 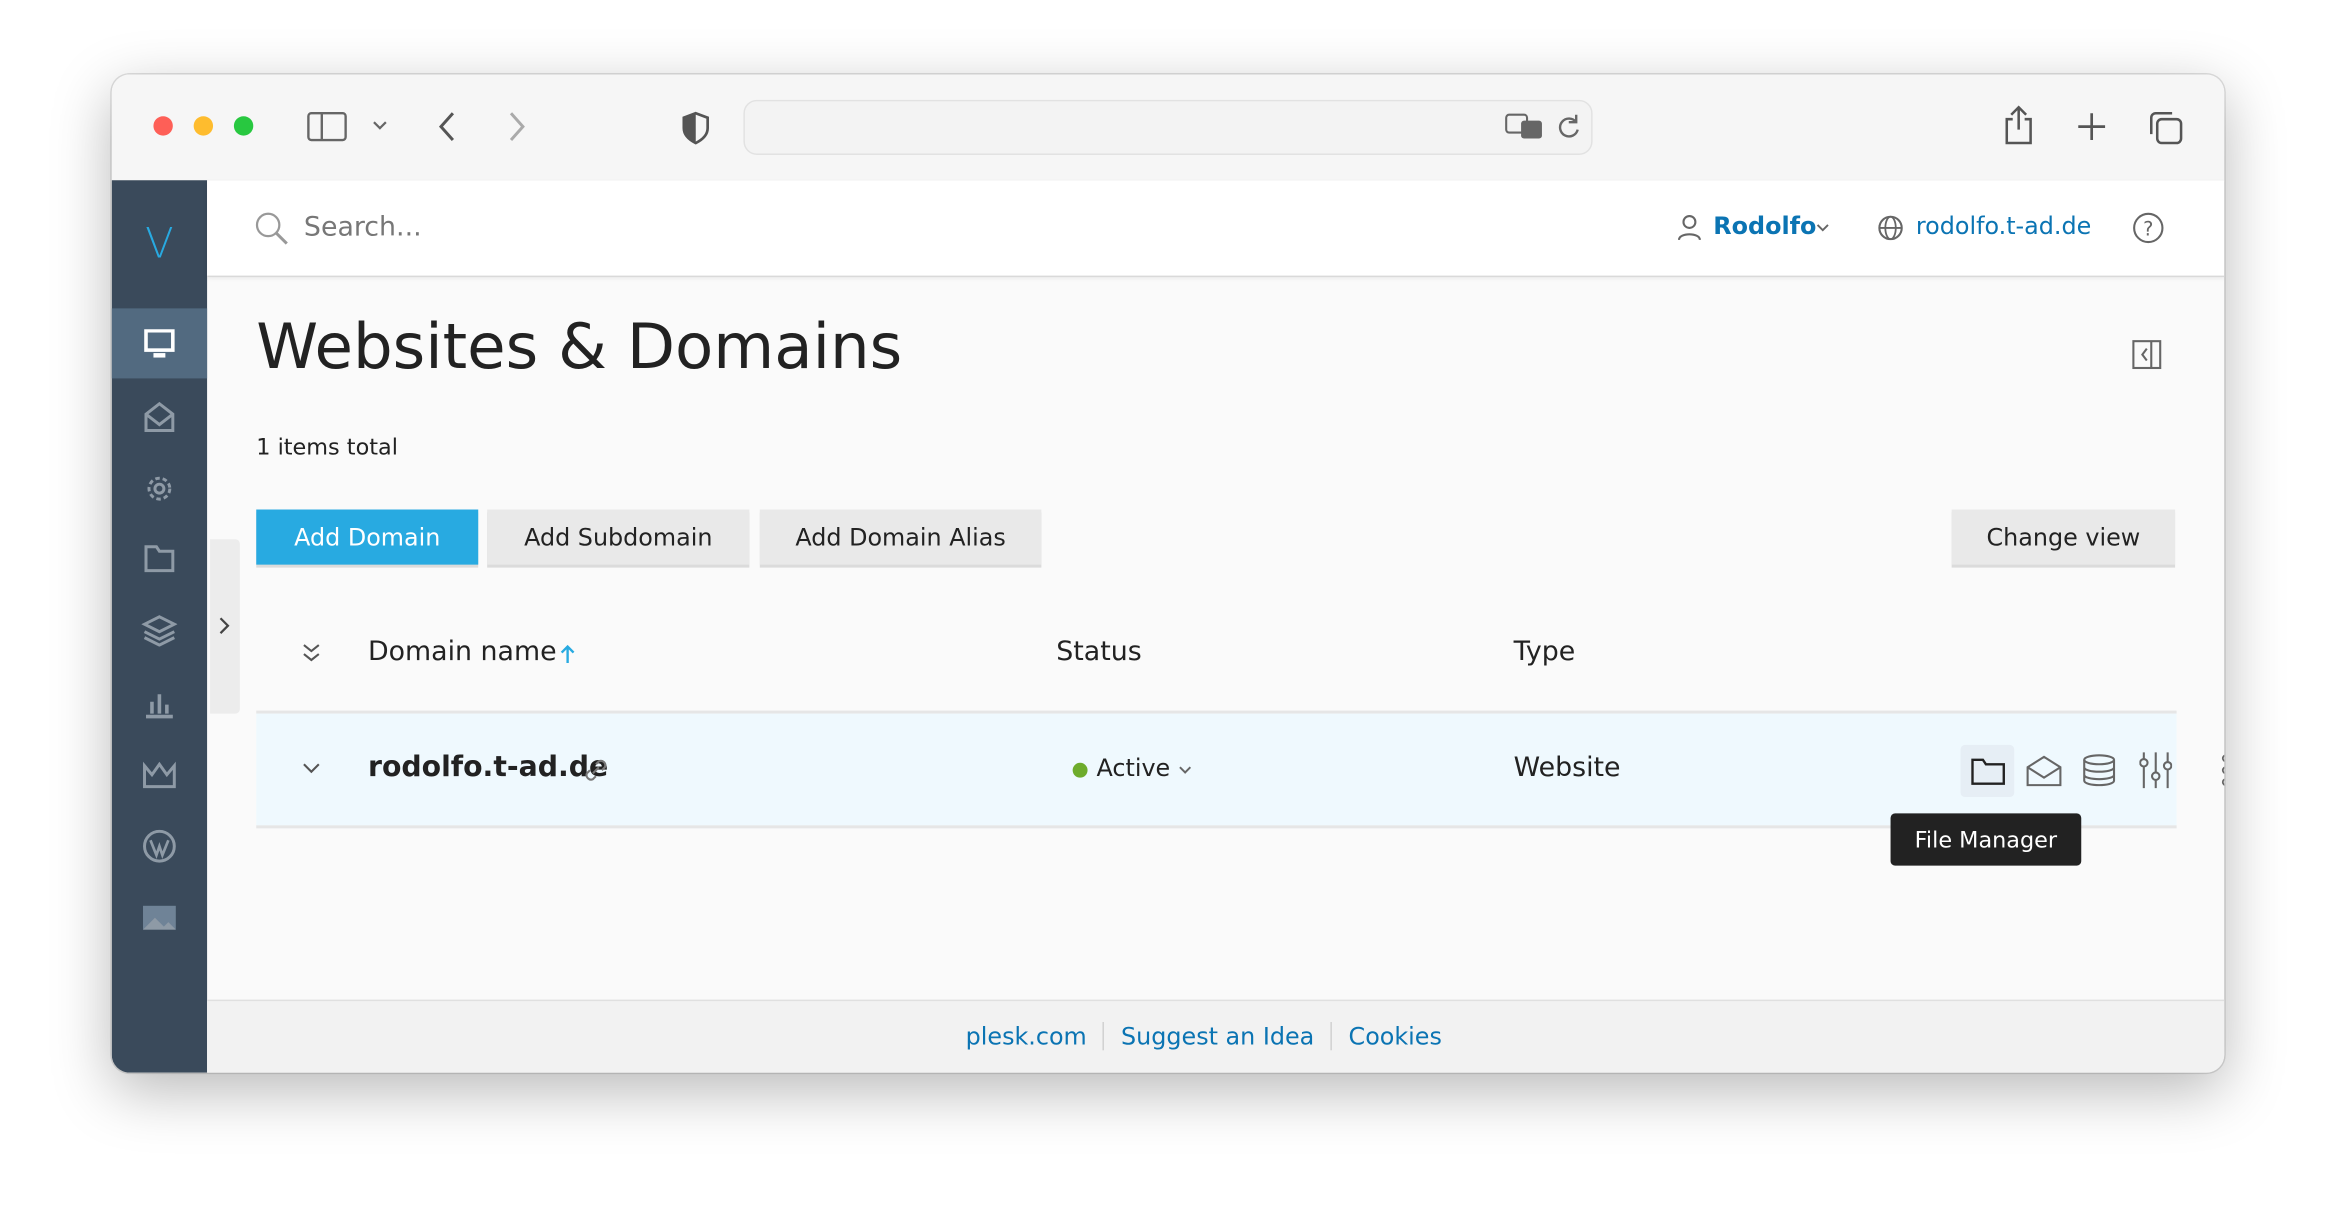 I want to click on maximize-window-button, so click(x=243, y=126).